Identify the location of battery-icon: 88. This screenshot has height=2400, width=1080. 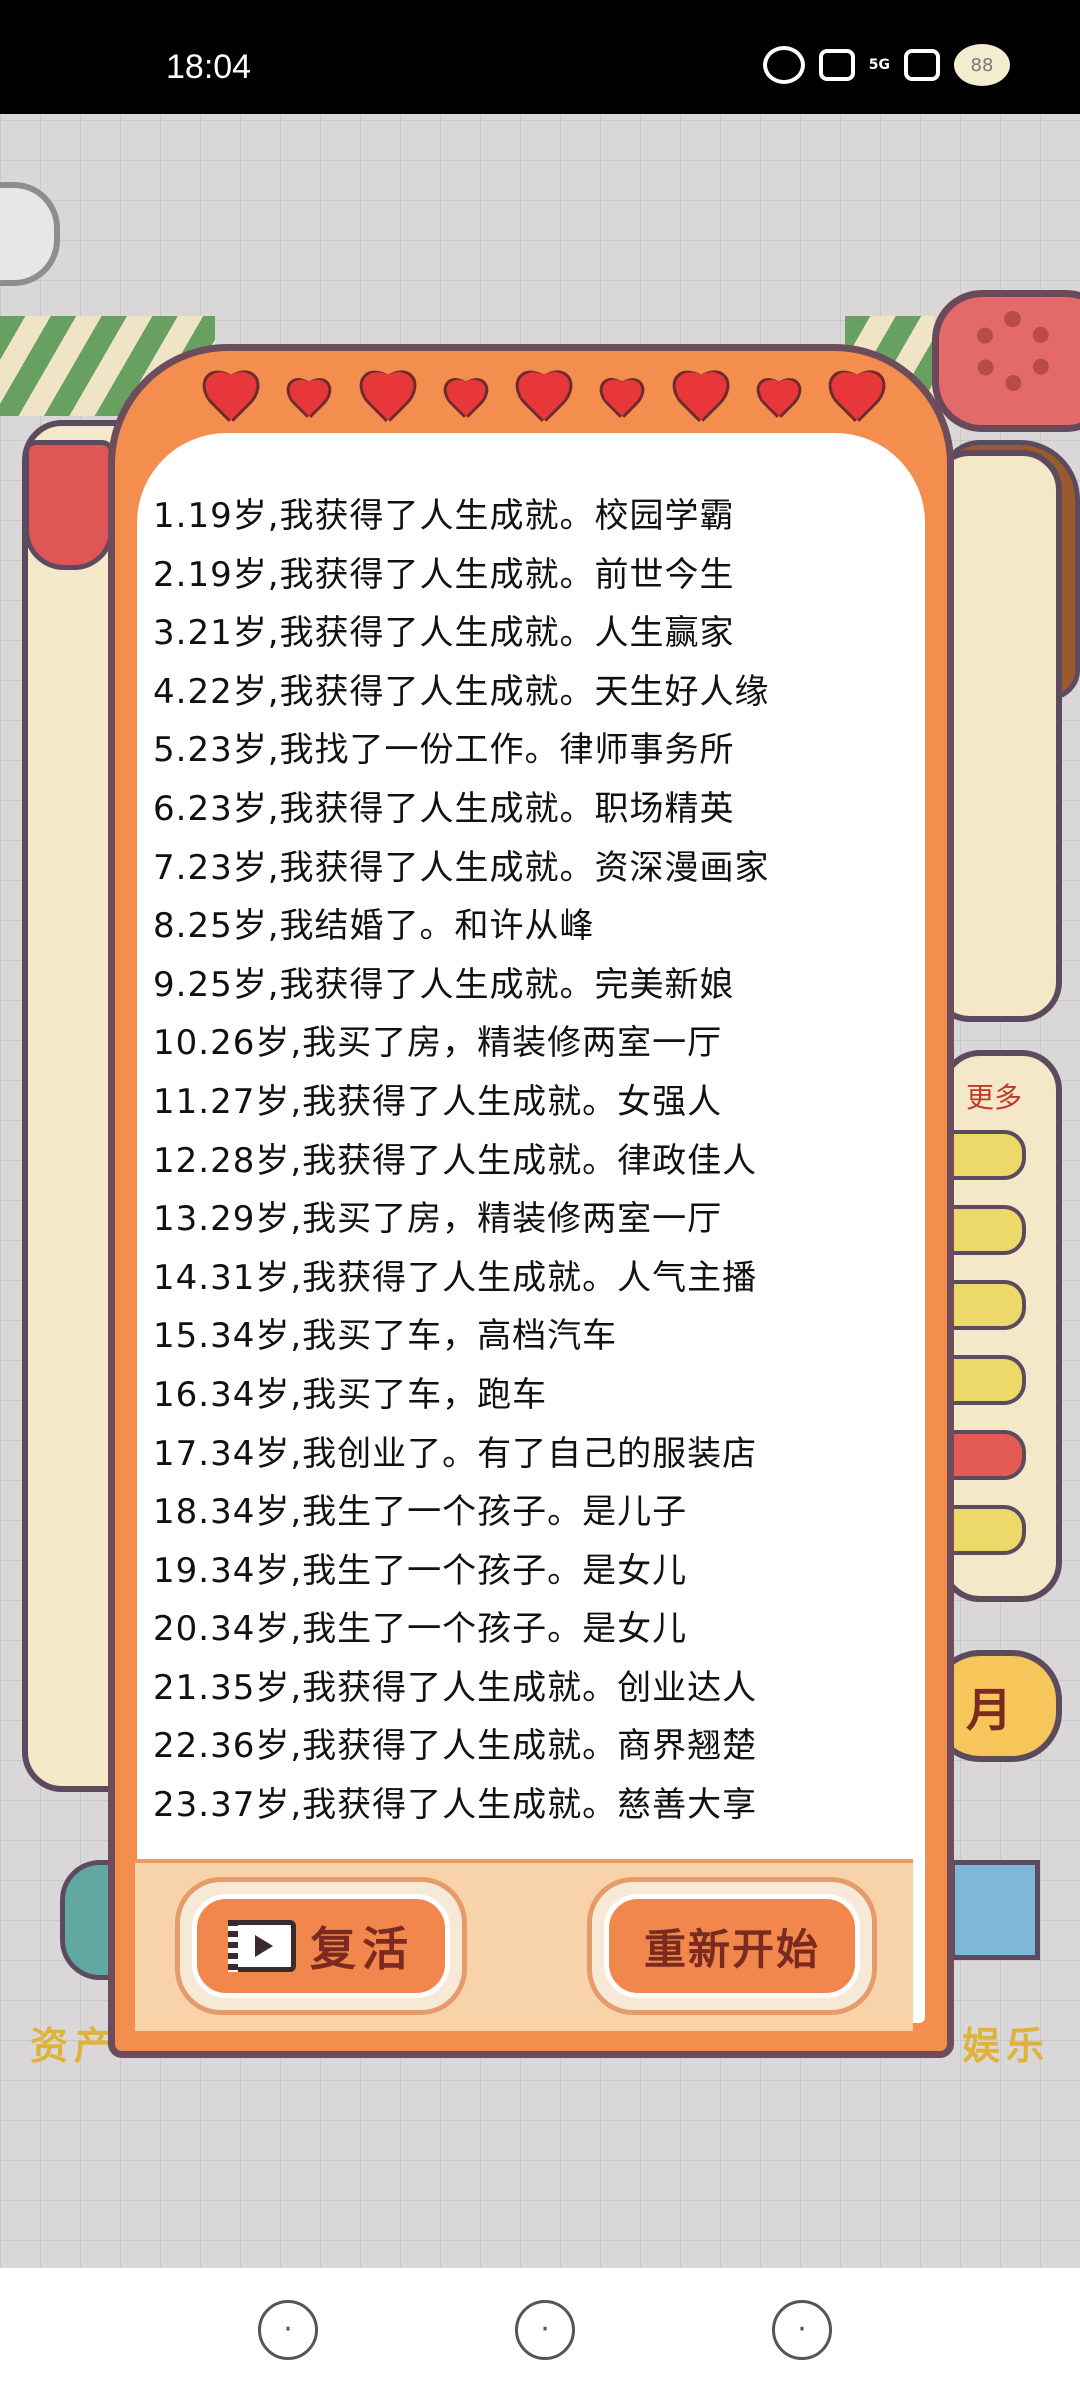
(982, 65).